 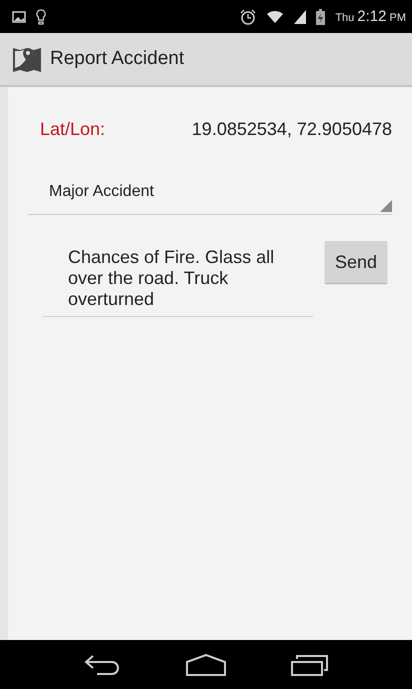 I want to click on send-button: Send, so click(x=356, y=262).